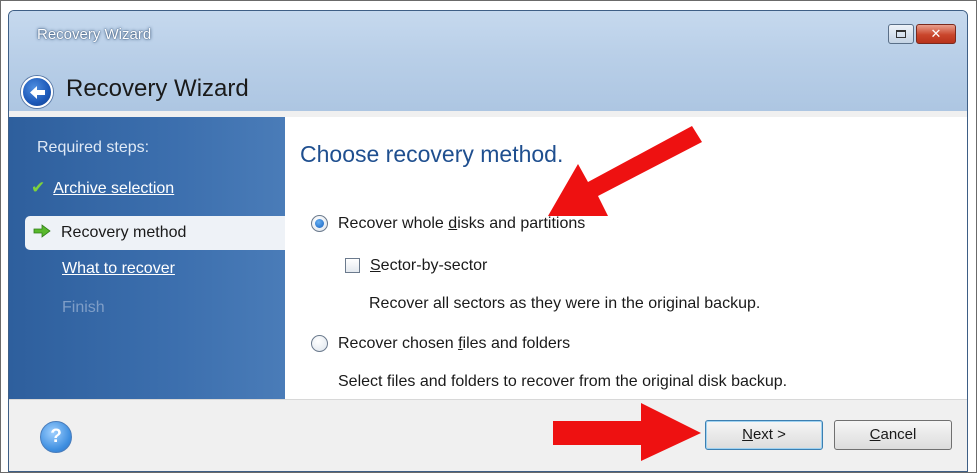  I want to click on recover-files-radio, so click(319, 343).